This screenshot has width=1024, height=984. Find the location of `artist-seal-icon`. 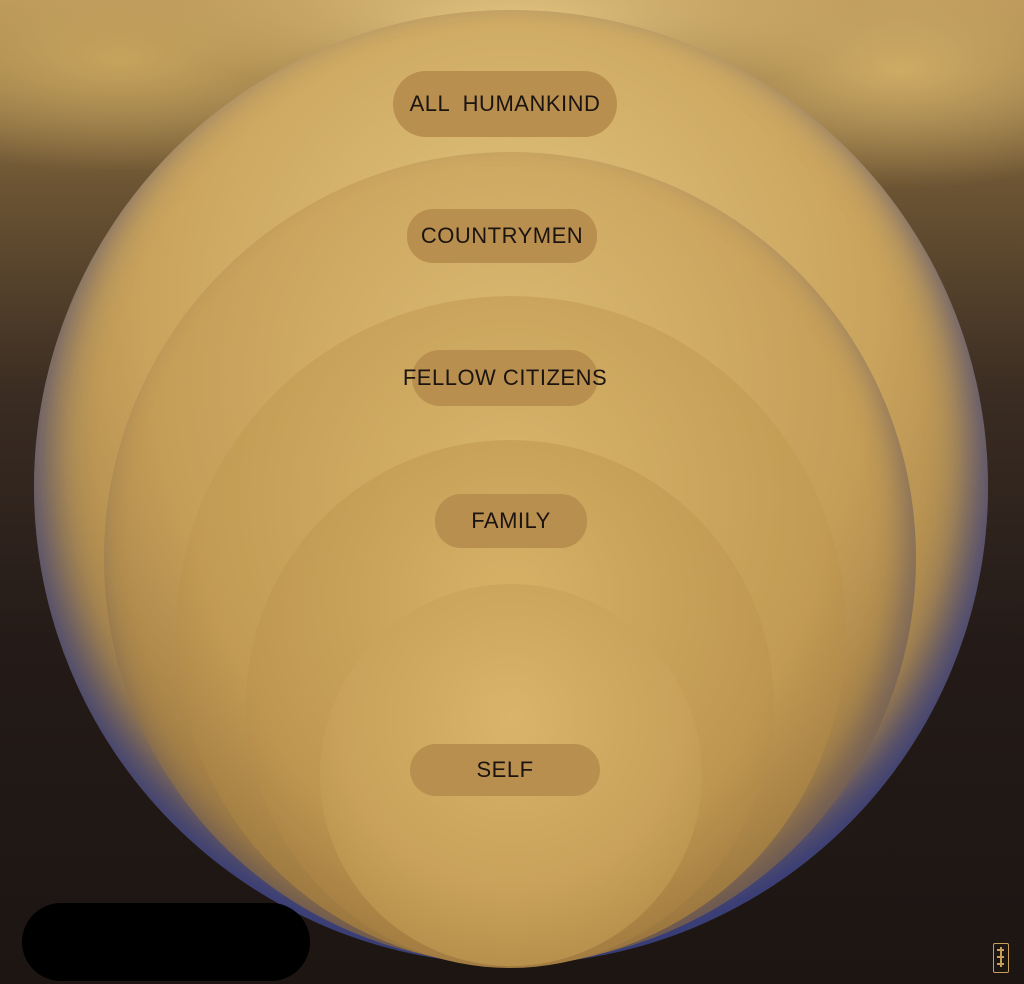

artist-seal-icon is located at coordinates (1001, 958).